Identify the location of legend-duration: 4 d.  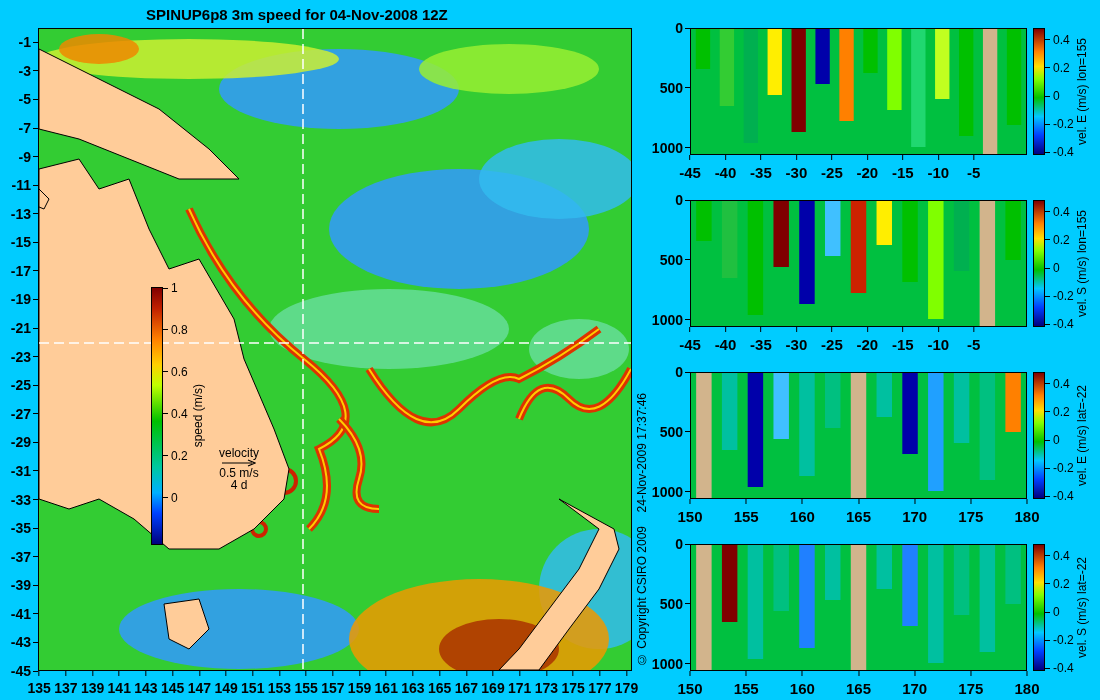
(239, 485).